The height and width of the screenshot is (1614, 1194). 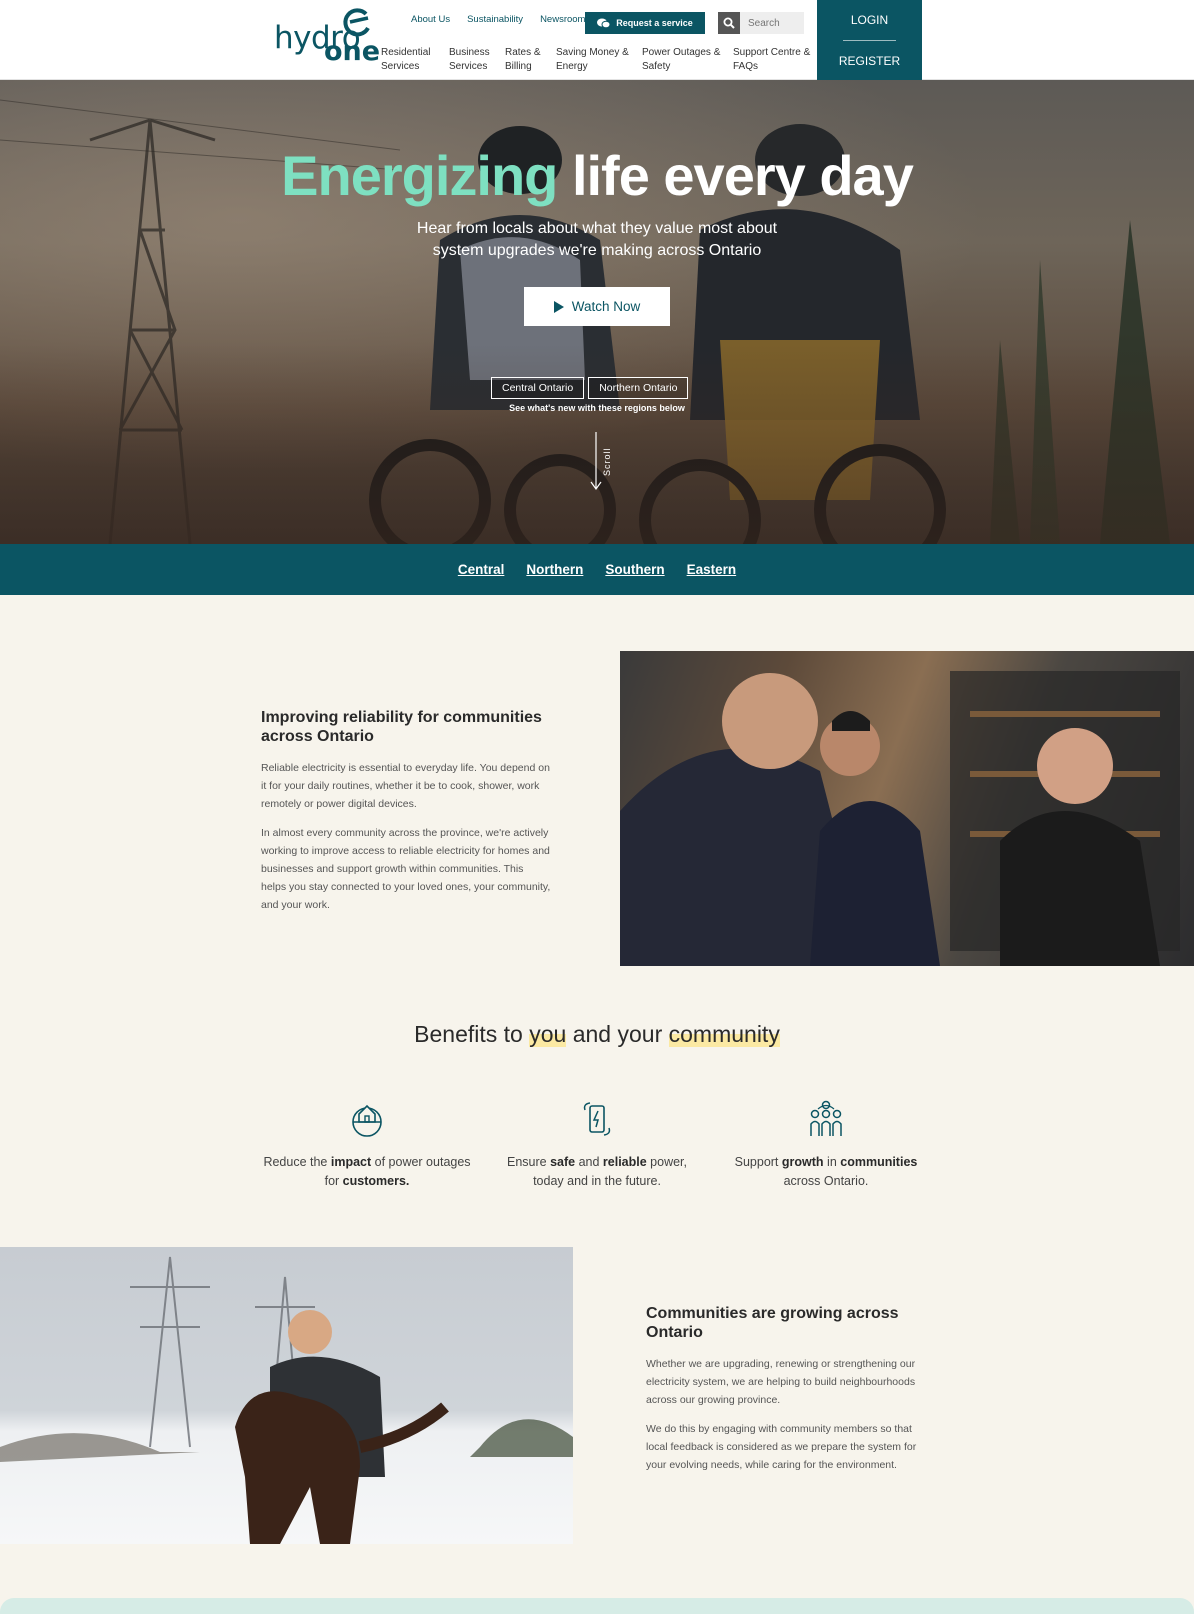 What do you see at coordinates (481, 569) in the screenshot?
I see `region-link-central: Central` at bounding box center [481, 569].